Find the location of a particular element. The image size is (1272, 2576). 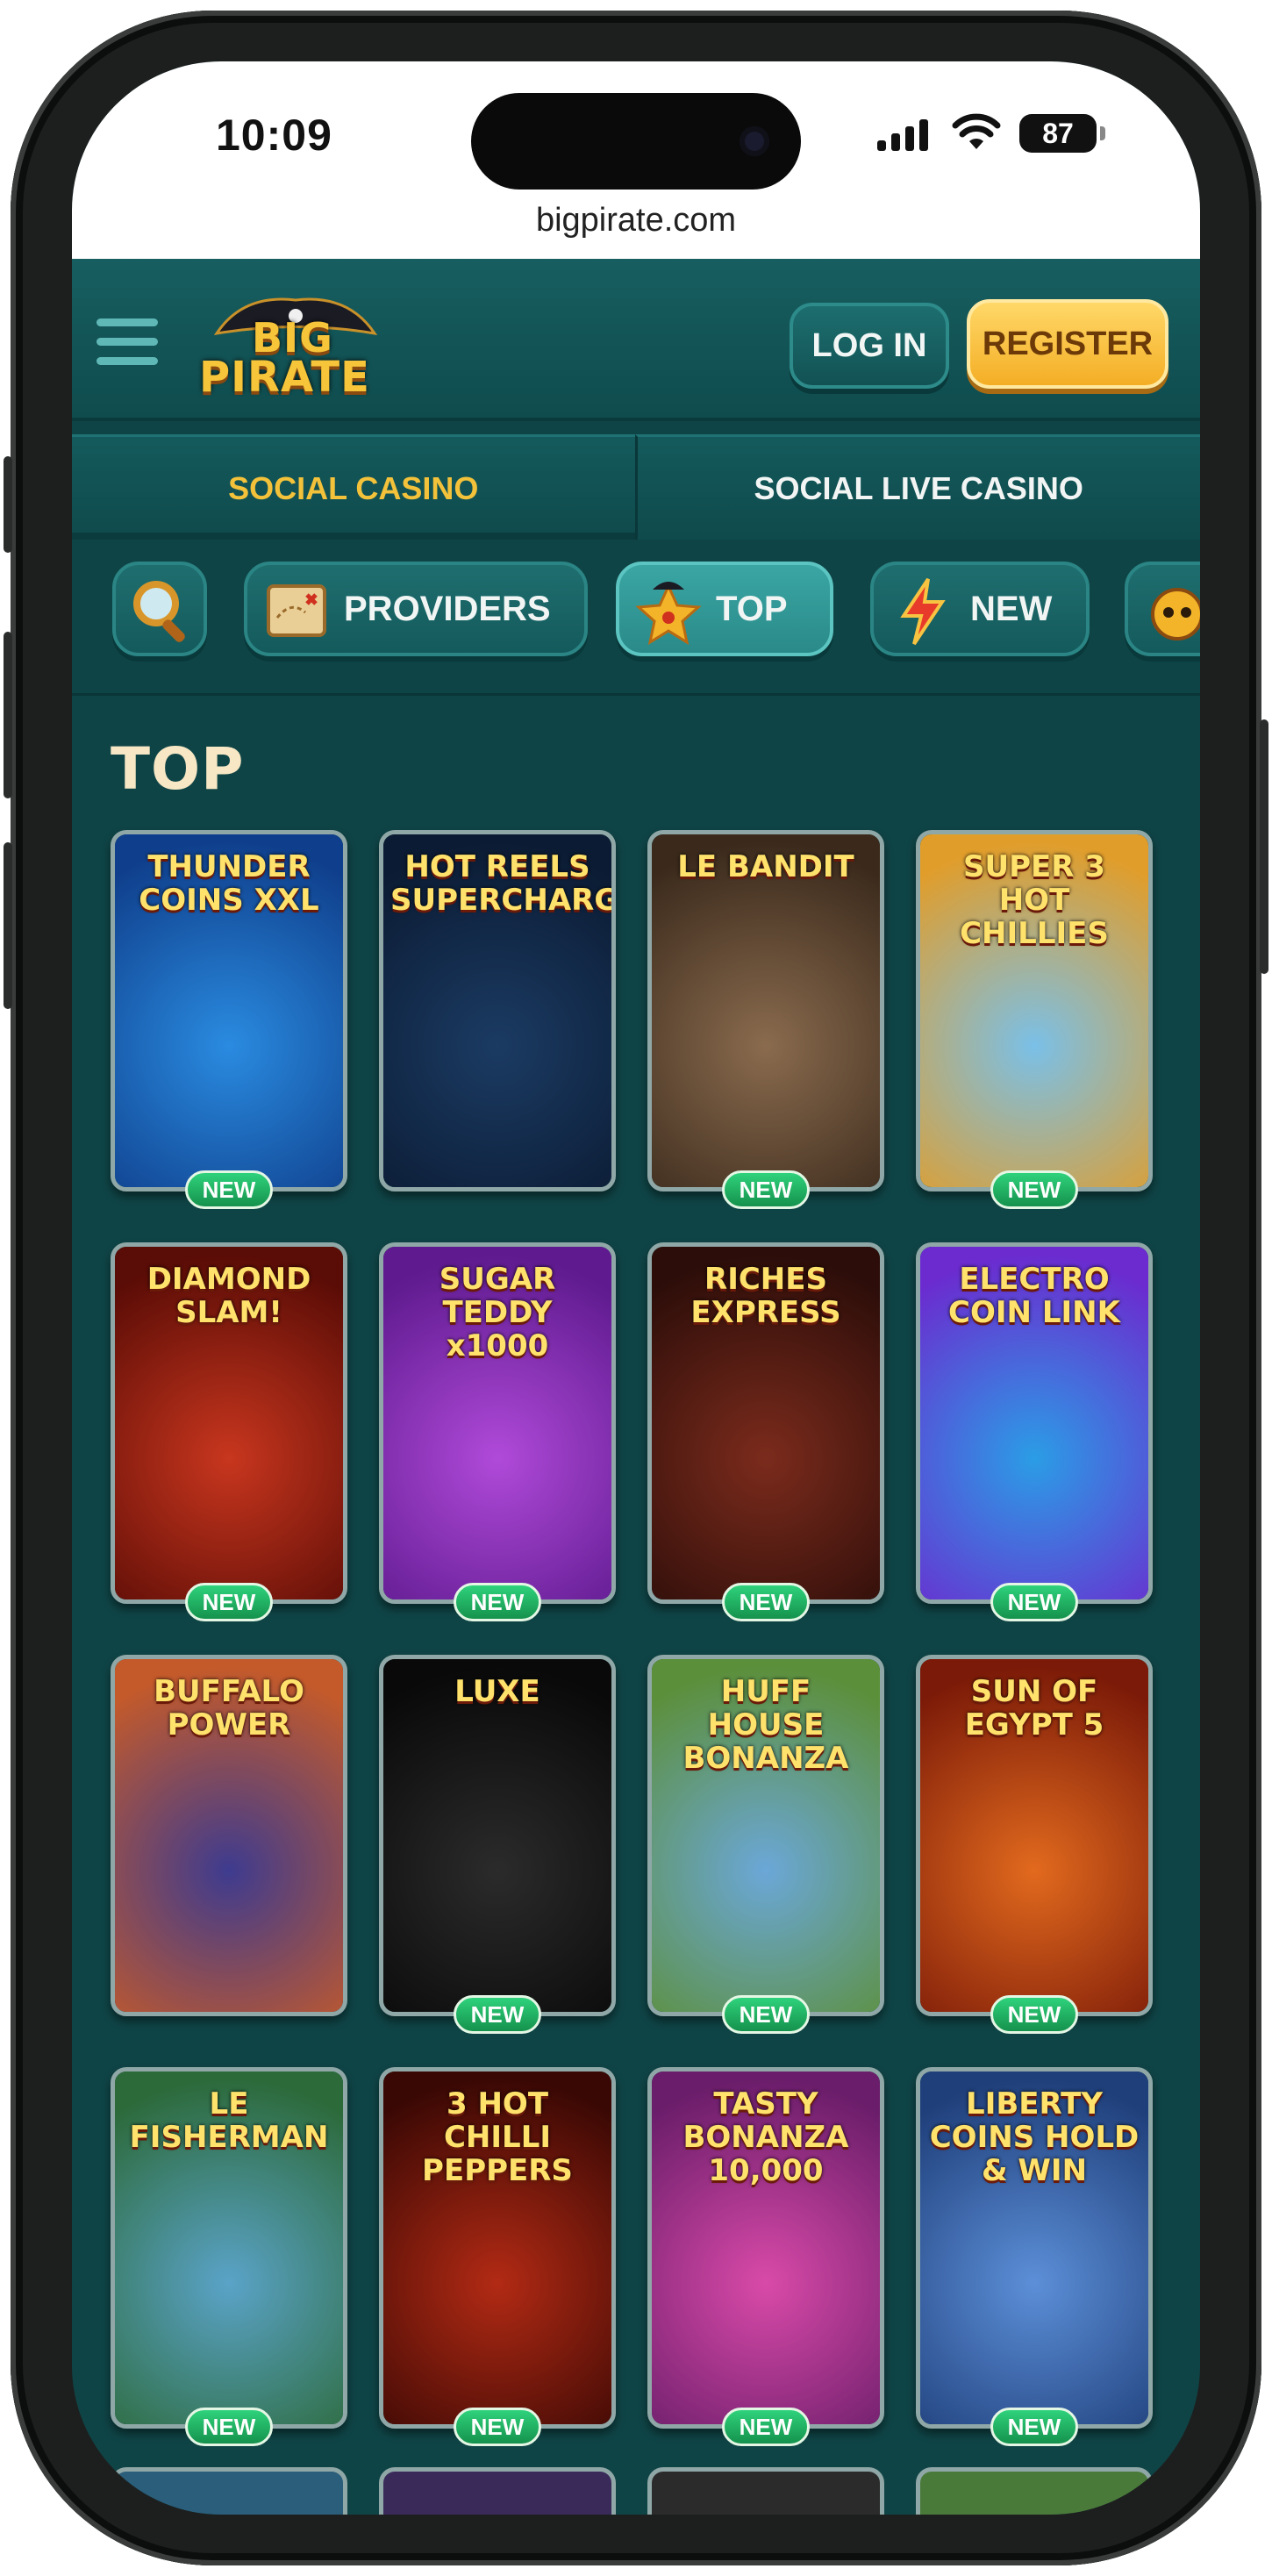

game-tile: LIBERTY COINS HOLD & WIN is located at coordinates (1034, 2248).